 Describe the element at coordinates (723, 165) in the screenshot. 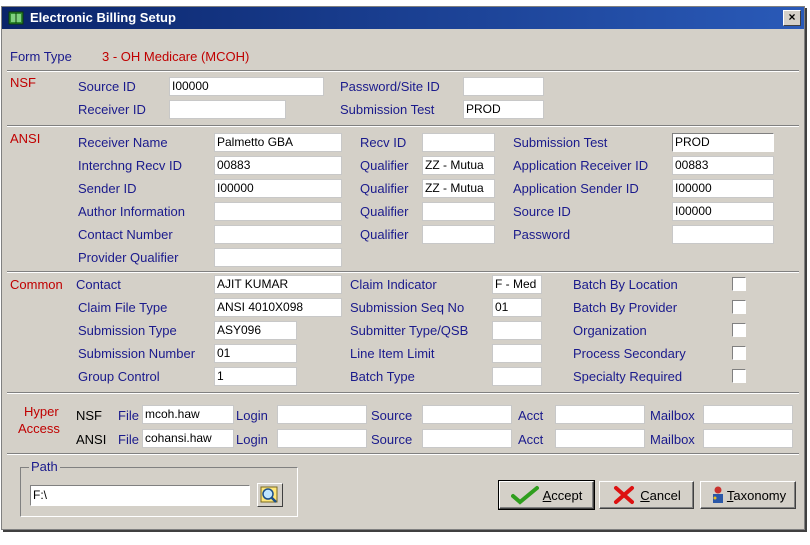

I see `app-receiver-id-field: 00883` at that location.